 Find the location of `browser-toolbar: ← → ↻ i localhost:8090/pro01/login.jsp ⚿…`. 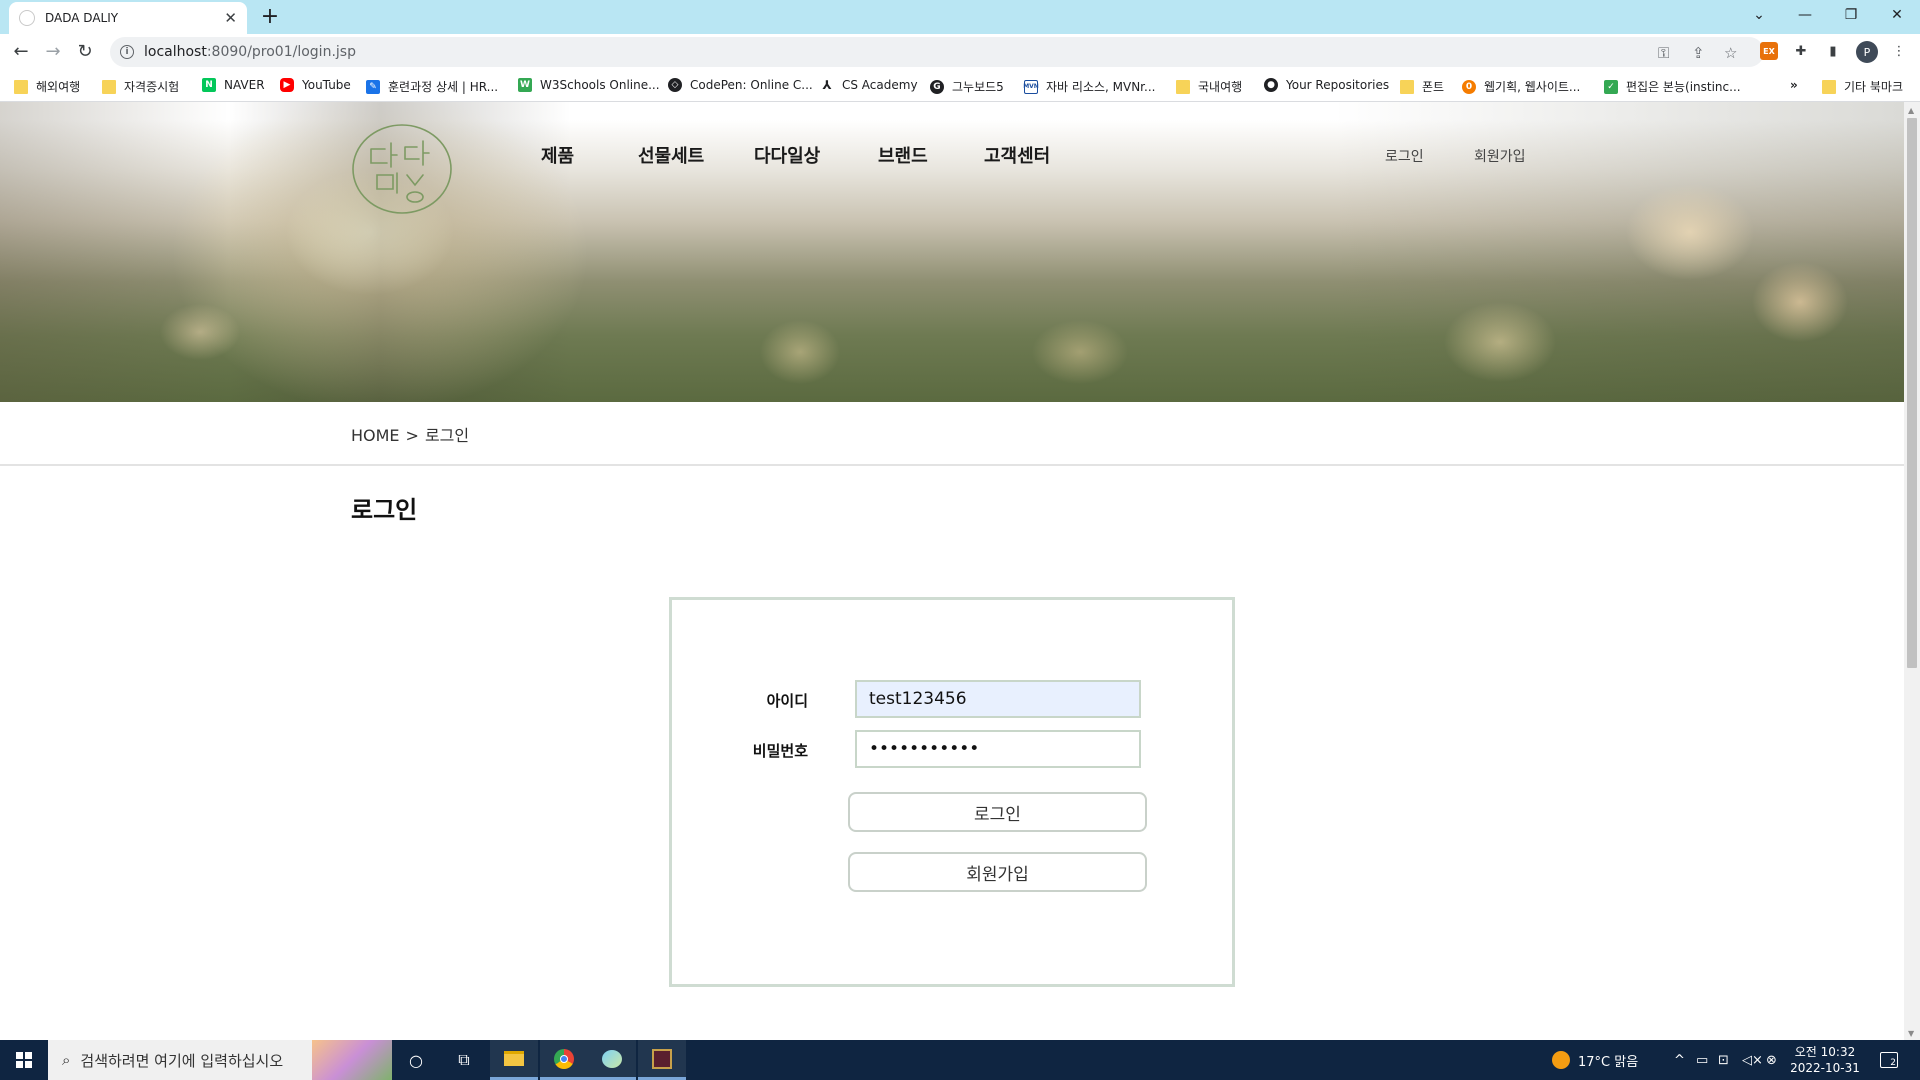

browser-toolbar: ← → ↻ i localhost:8090/pro01/login.jsp ⚿… is located at coordinates (960, 52).